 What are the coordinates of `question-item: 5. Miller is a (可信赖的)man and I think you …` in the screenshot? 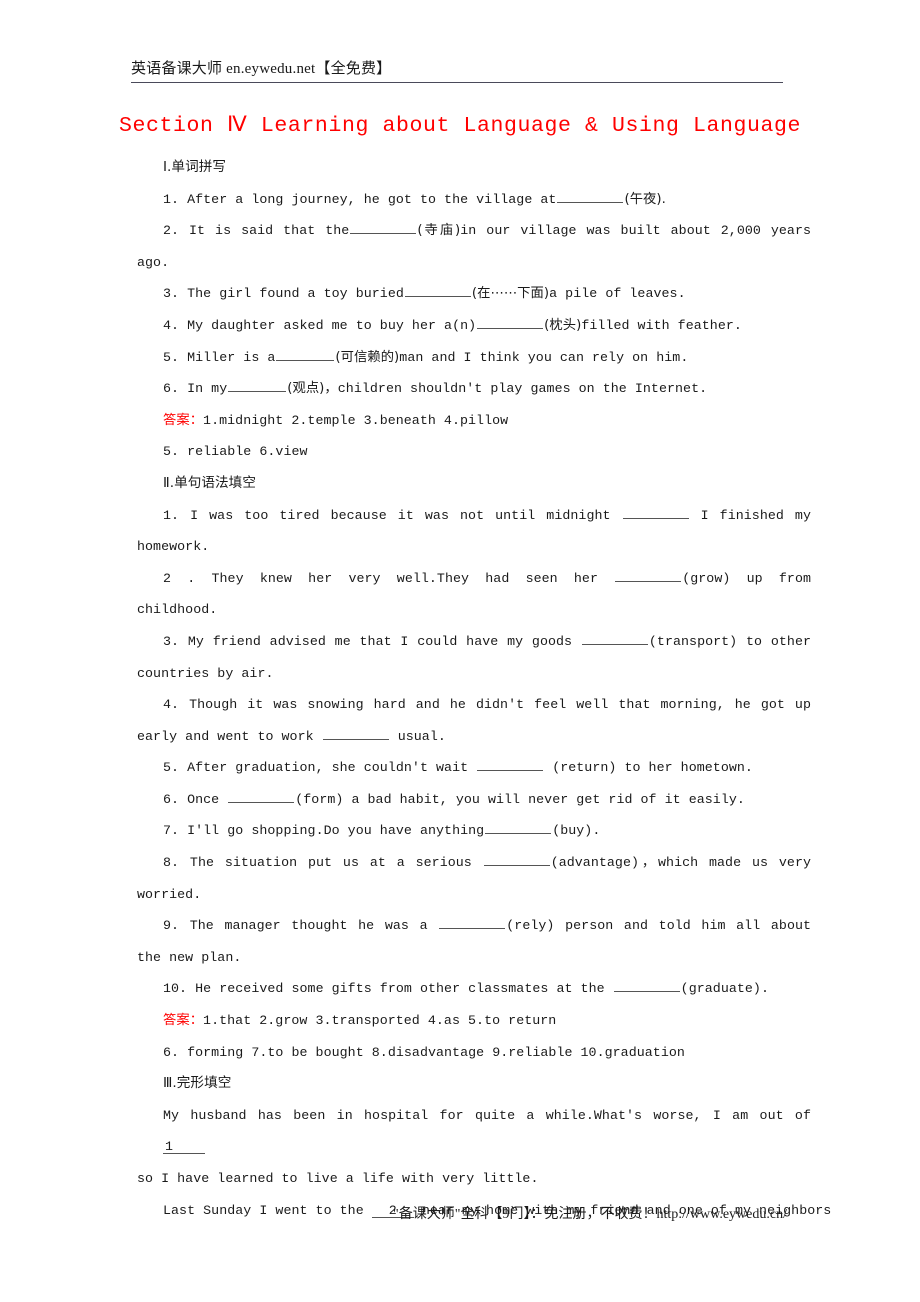 It's located at (461, 358).